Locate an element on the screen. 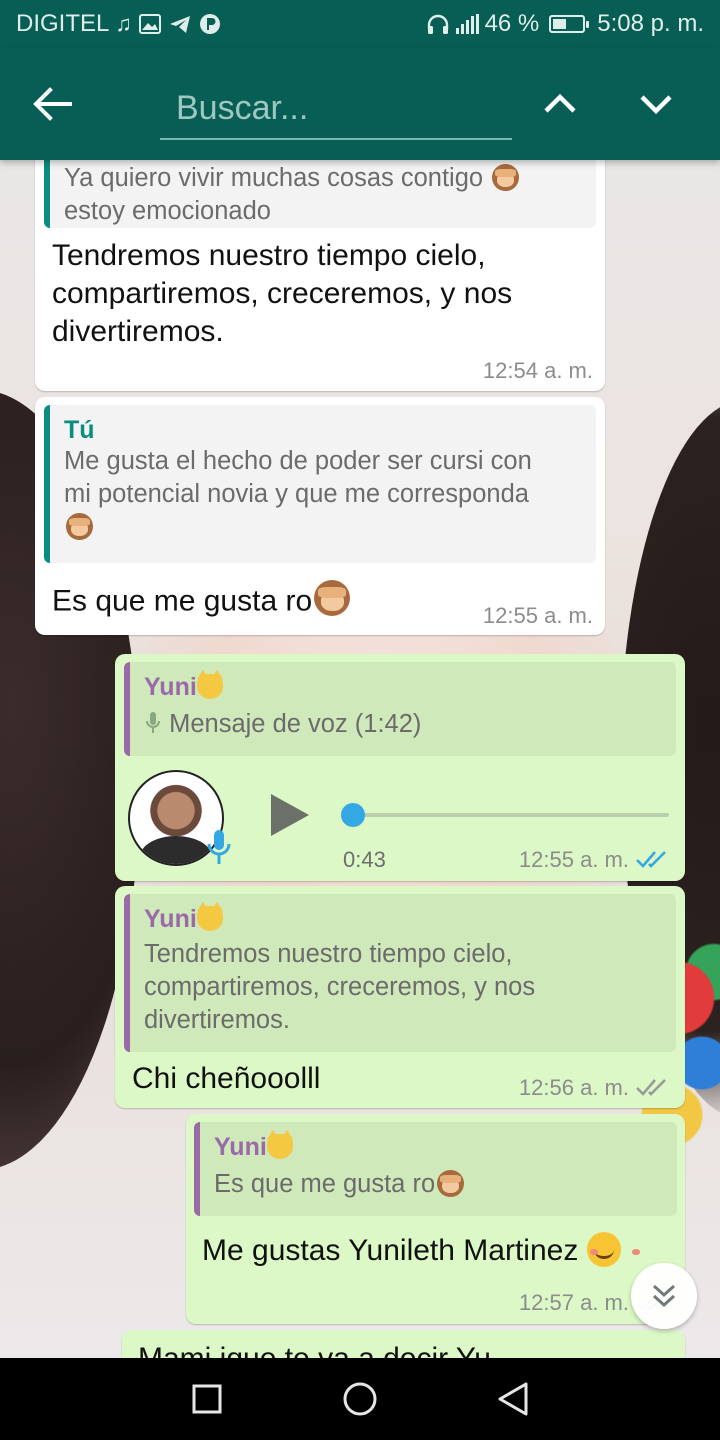 This screenshot has height=1440, width=720. double-chevron-down-icon is located at coordinates (664, 1296).